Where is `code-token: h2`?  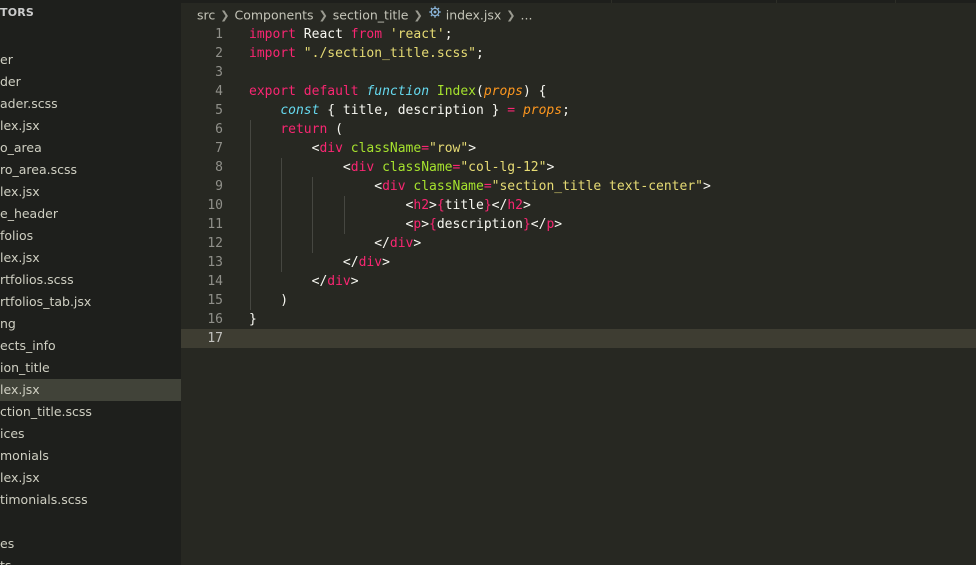 code-token: h2 is located at coordinates (515, 205).